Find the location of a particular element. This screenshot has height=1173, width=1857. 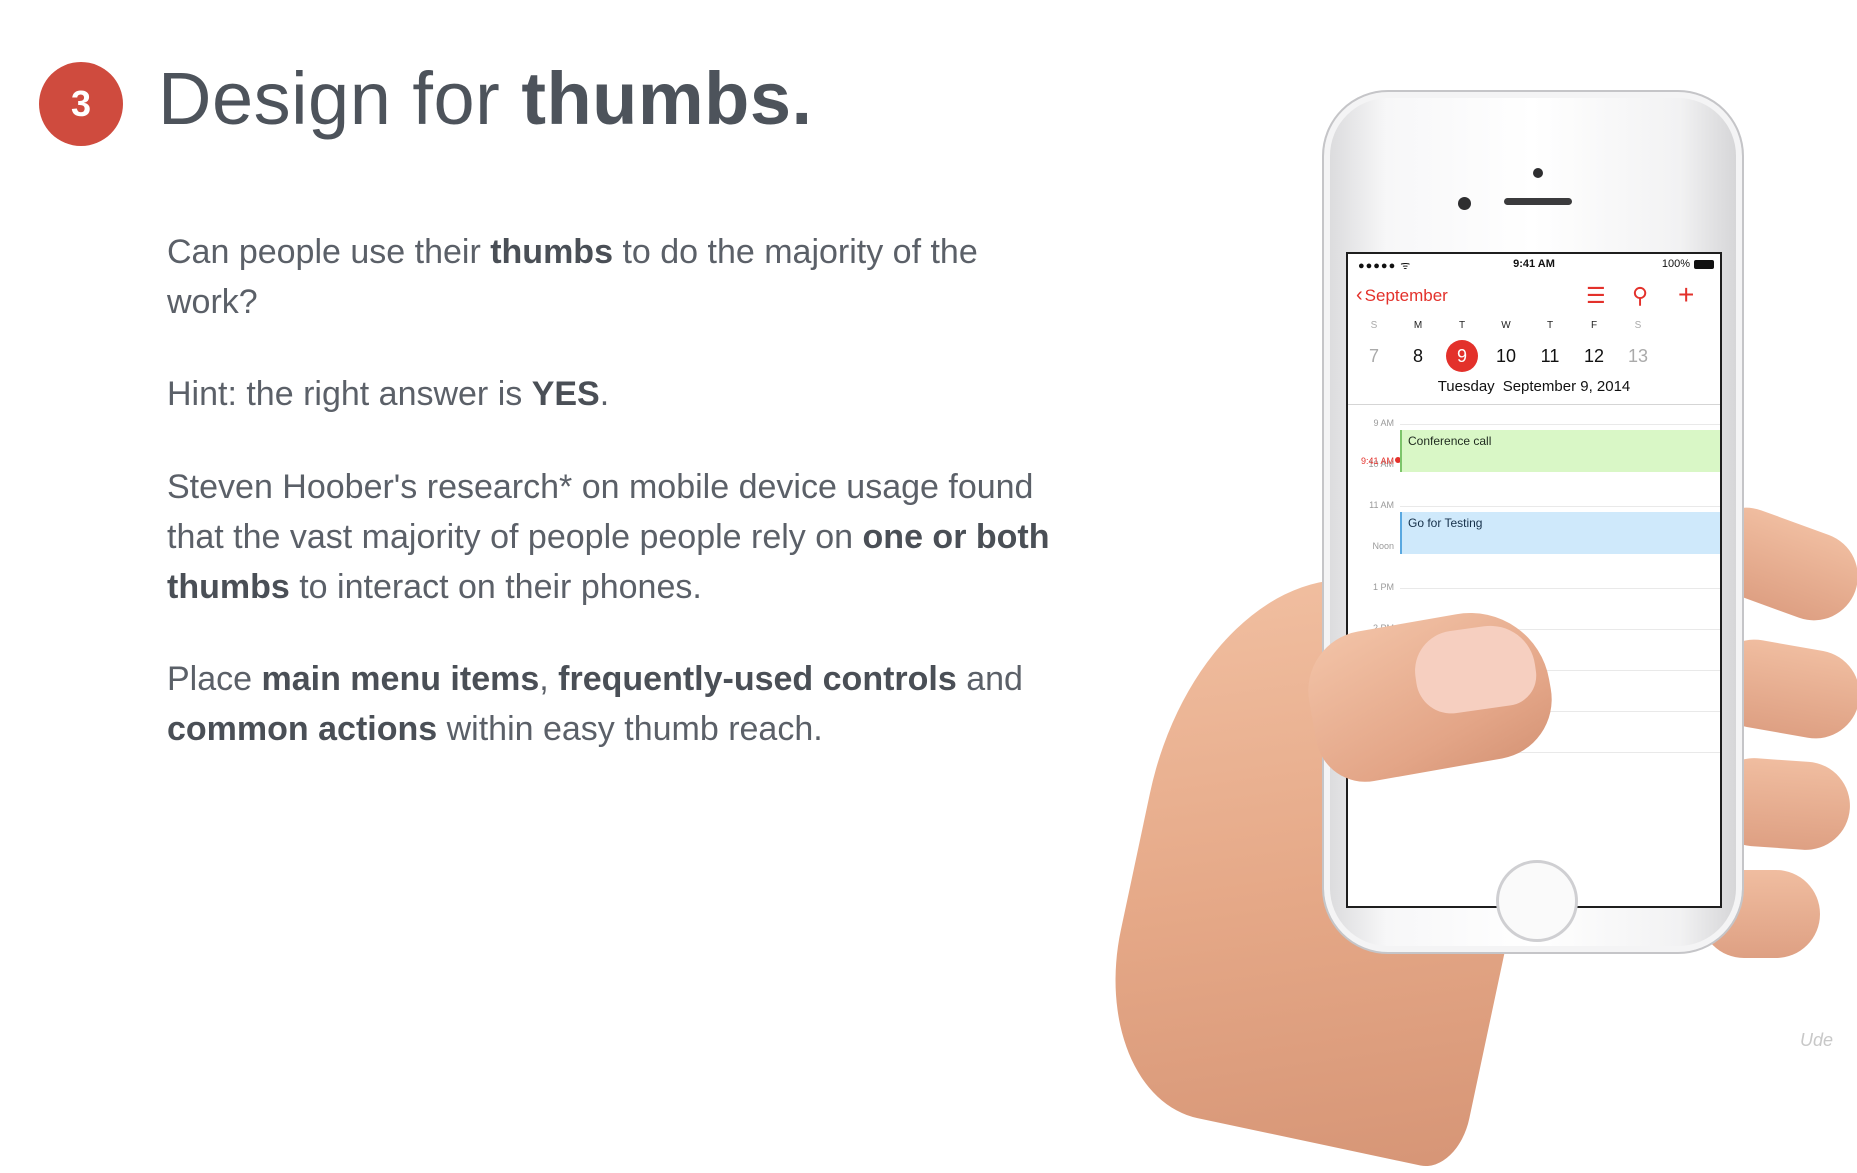

step-number-badge: 3 is located at coordinates (81, 104).